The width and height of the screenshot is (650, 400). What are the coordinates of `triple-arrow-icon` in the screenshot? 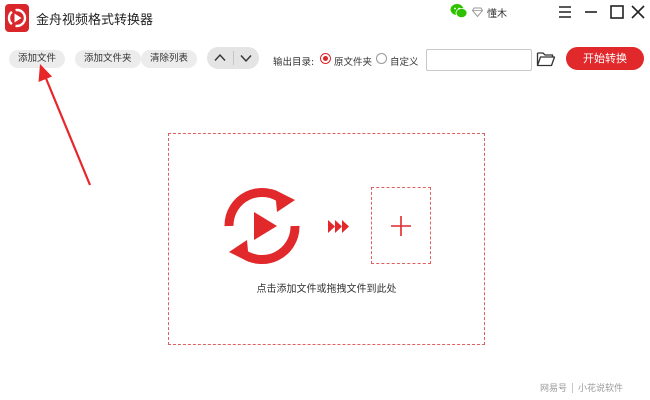 It's located at (338, 226).